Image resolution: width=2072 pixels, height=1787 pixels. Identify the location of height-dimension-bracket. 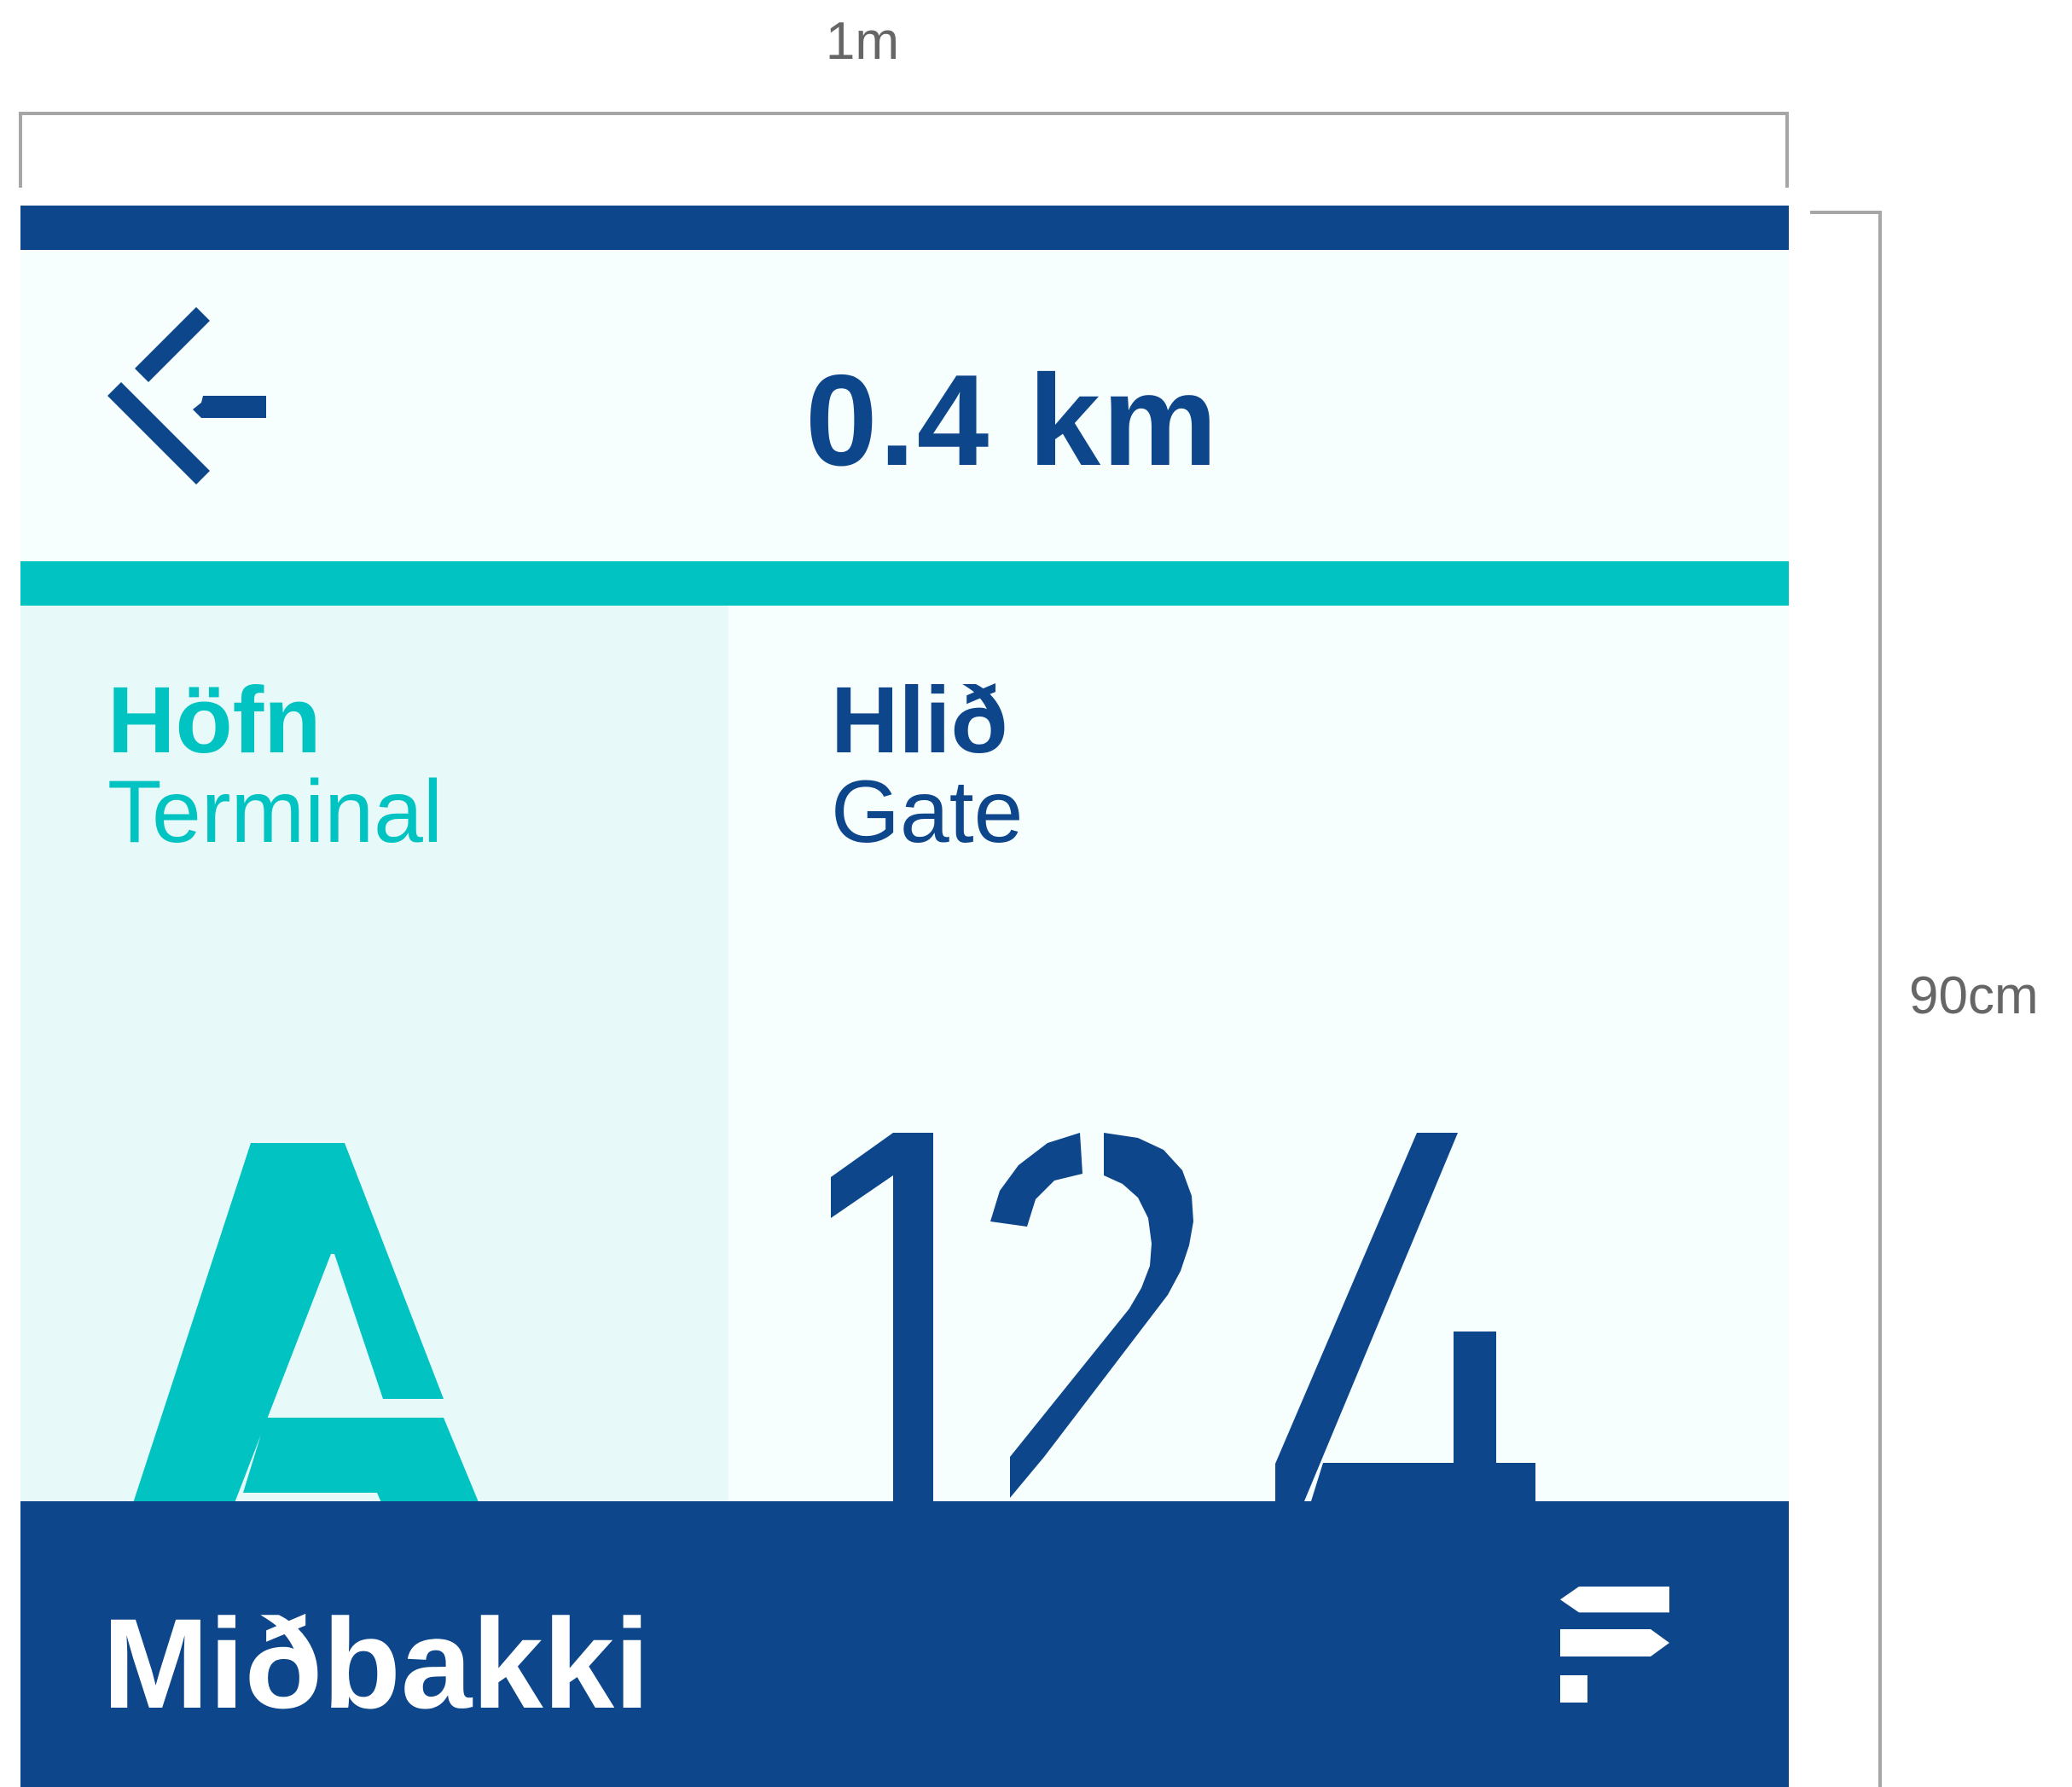
(1846, 999).